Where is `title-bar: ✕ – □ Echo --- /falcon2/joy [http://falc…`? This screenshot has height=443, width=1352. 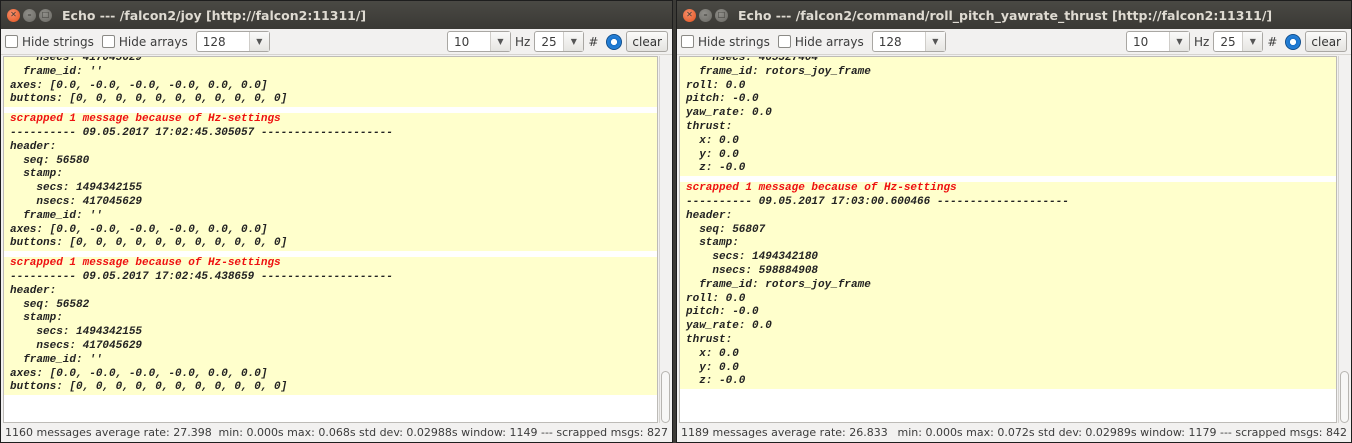 title-bar: ✕ – □ Echo --- /falcon2/joy [http://falc… is located at coordinates (336, 15).